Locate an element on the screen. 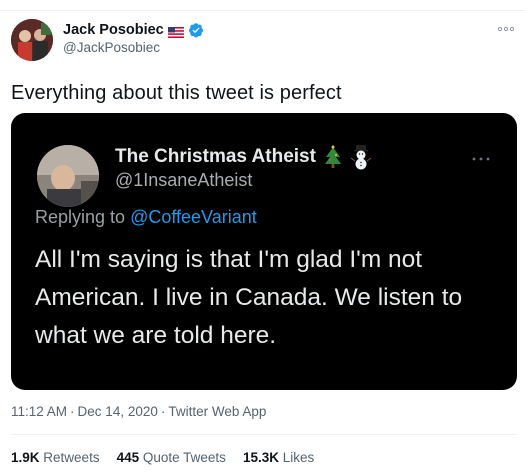 The image size is (525, 473). embedded-replying-mention: @CoffeeVariant is located at coordinates (193, 217).